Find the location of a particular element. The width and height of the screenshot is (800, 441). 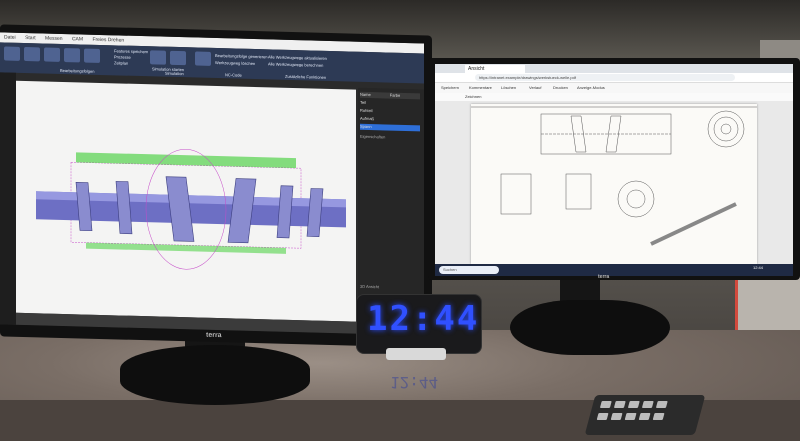

ribbon-group-label: Bearbeitungsfolgen is located at coordinates (77, 70).